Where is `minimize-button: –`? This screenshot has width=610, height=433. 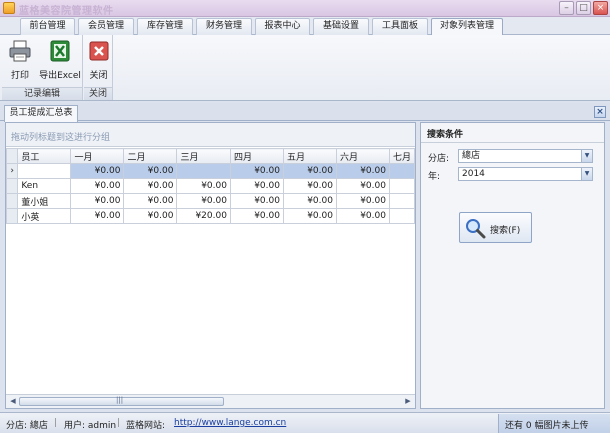 minimize-button: – is located at coordinates (566, 8).